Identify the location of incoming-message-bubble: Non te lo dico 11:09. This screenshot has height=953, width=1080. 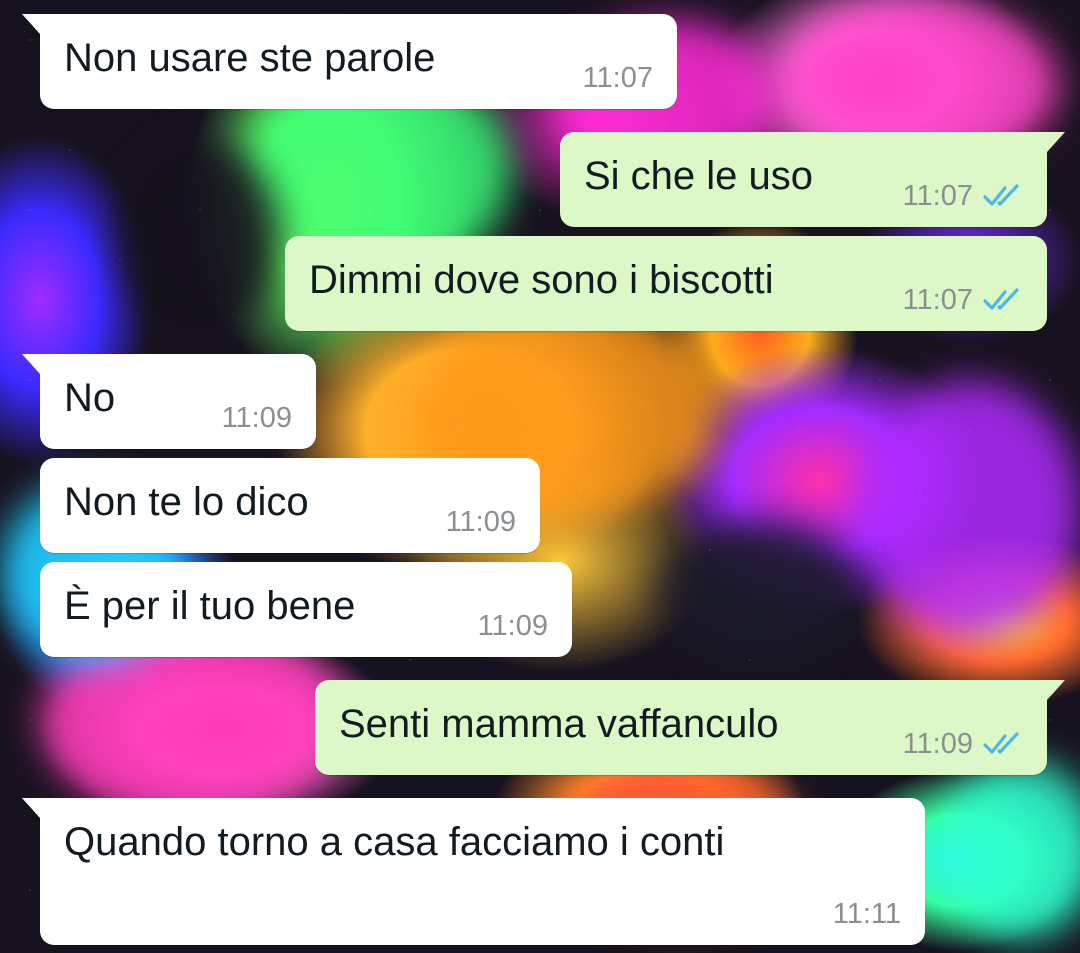
(290, 505).